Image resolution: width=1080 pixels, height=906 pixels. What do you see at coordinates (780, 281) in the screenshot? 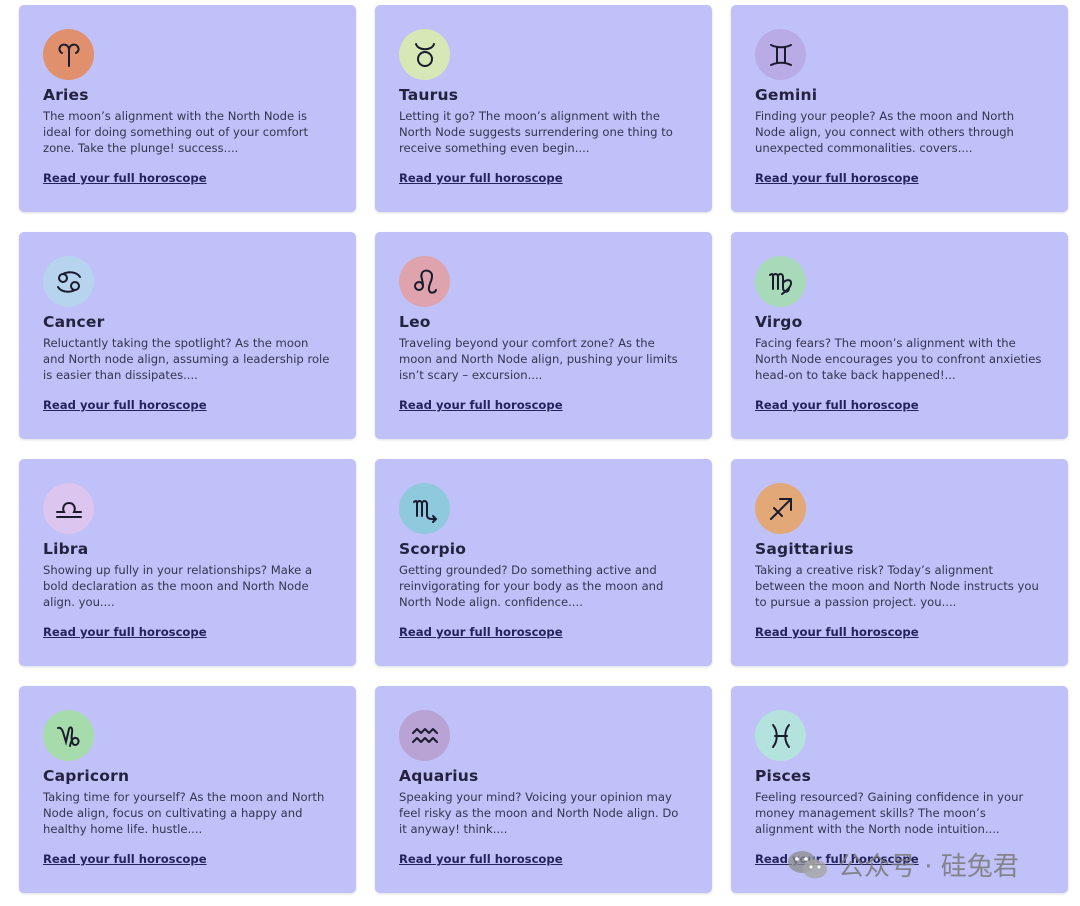
I see `virgo-icon` at bounding box center [780, 281].